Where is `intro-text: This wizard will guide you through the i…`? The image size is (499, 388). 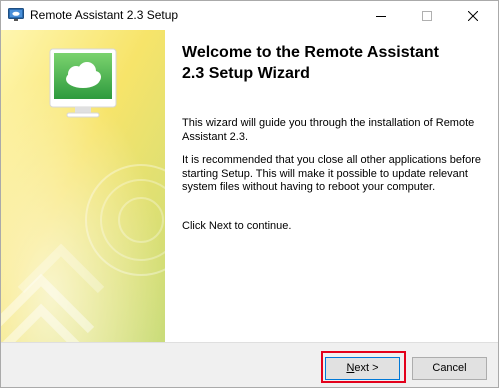
intro-text: This wizard will guide you through the i… is located at coordinates (328, 130).